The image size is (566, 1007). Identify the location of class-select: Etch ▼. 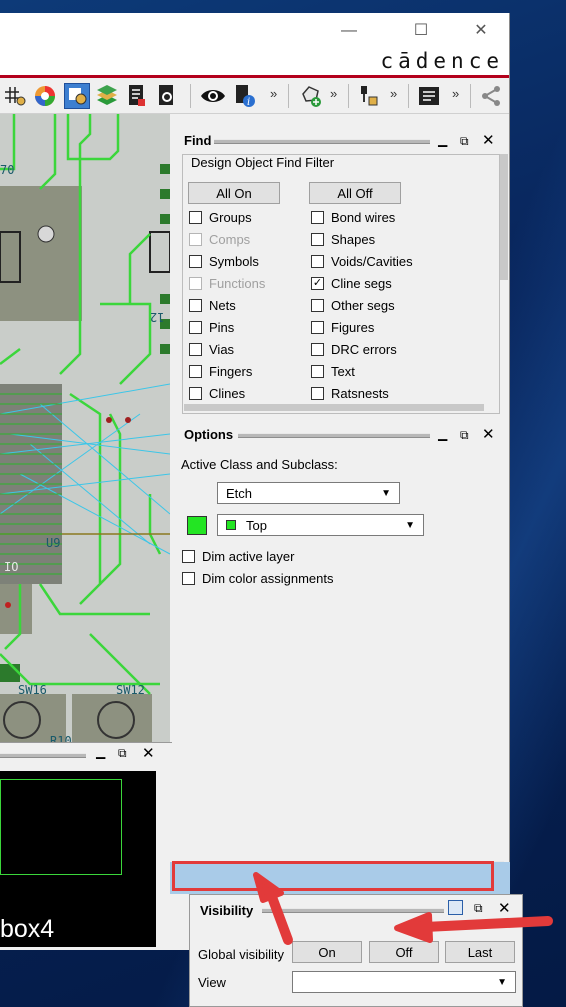
(308, 493).